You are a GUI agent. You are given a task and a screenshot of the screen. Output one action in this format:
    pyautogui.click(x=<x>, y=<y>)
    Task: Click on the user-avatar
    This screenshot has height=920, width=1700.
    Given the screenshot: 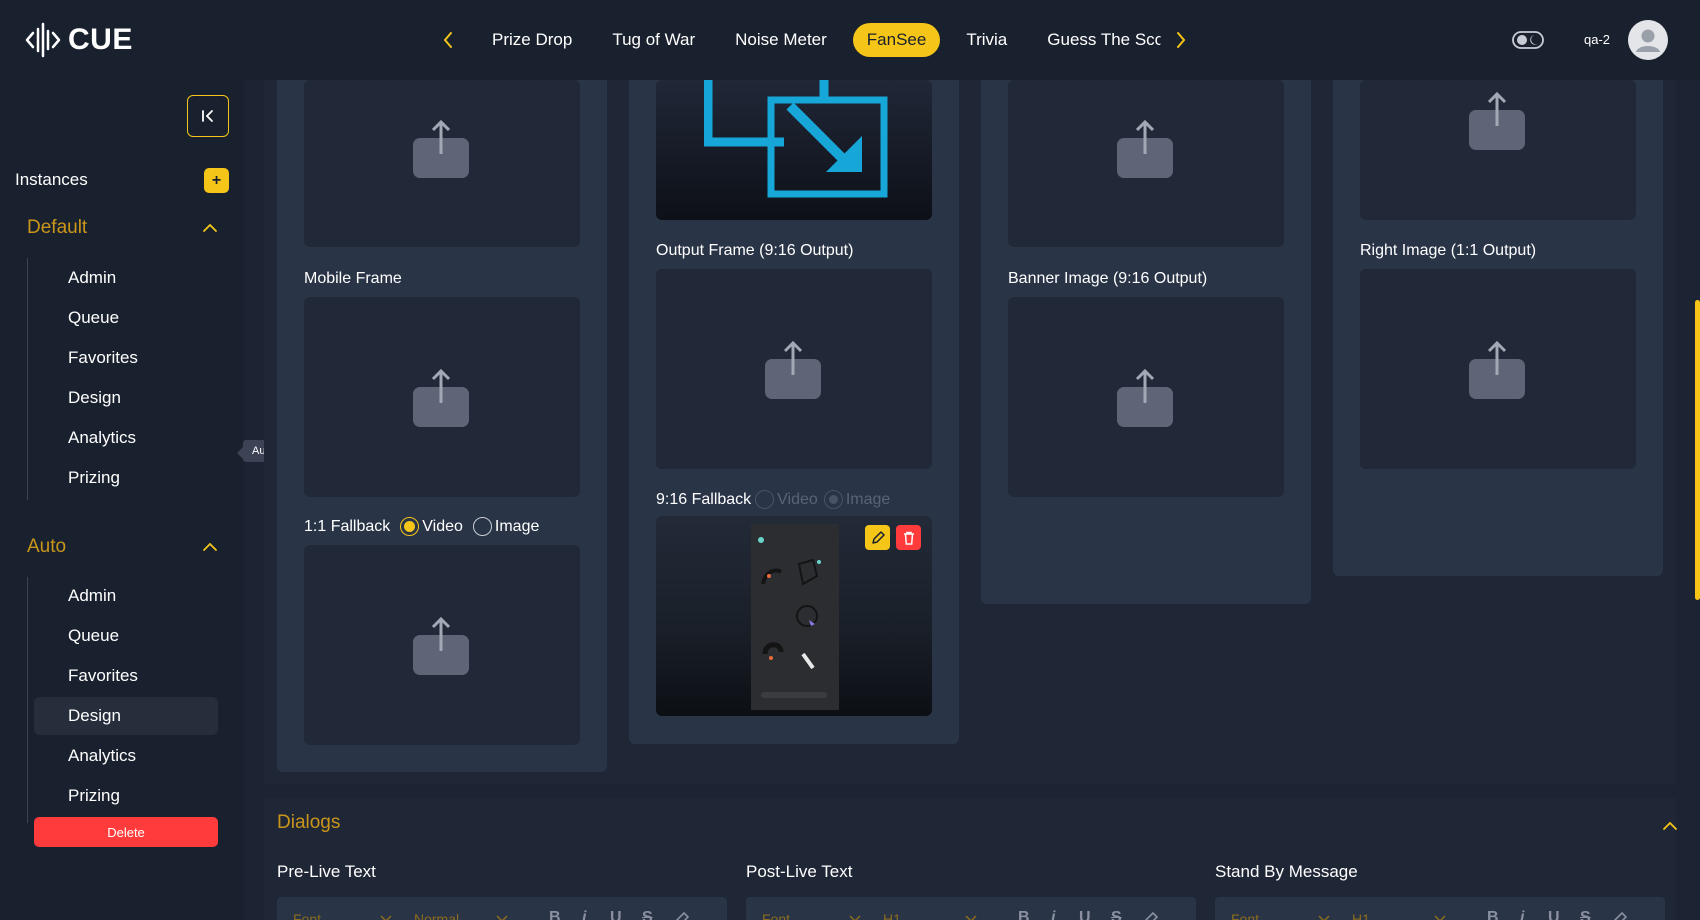 What is the action you would take?
    pyautogui.click(x=1648, y=40)
    